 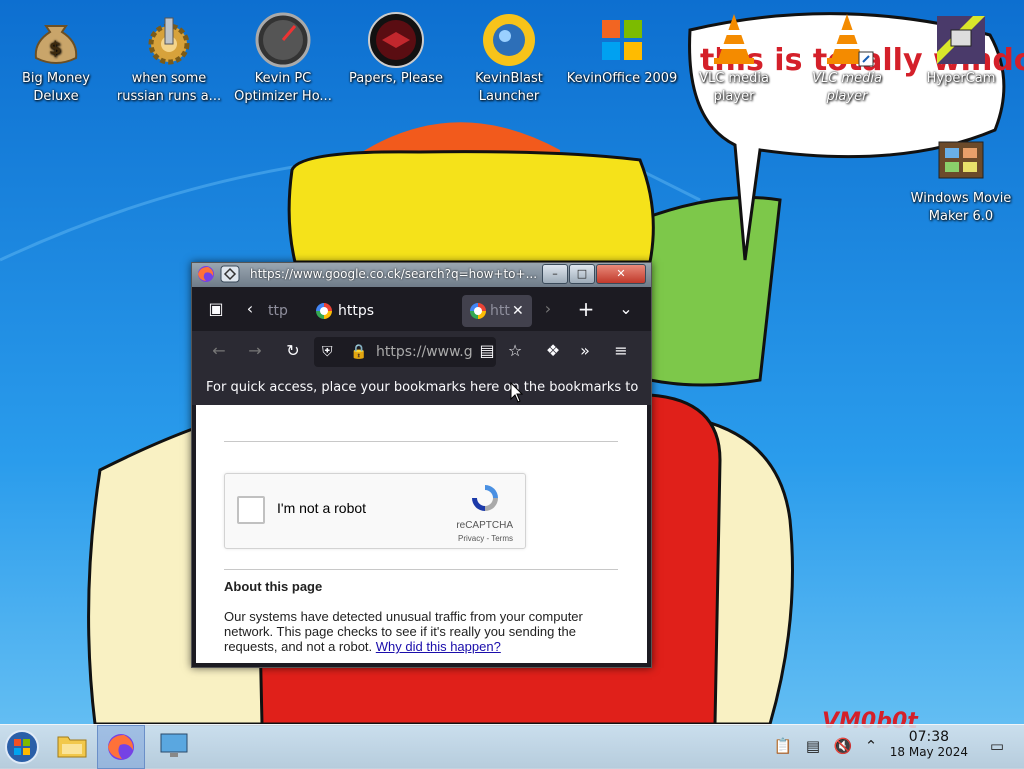 I want to click on icon-label: KevinBlast Launcher, so click(x=509, y=87).